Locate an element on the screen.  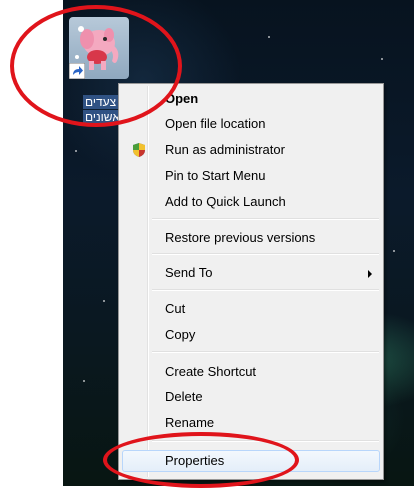
annotation-circle-properties is located at coordinates (201, 460).